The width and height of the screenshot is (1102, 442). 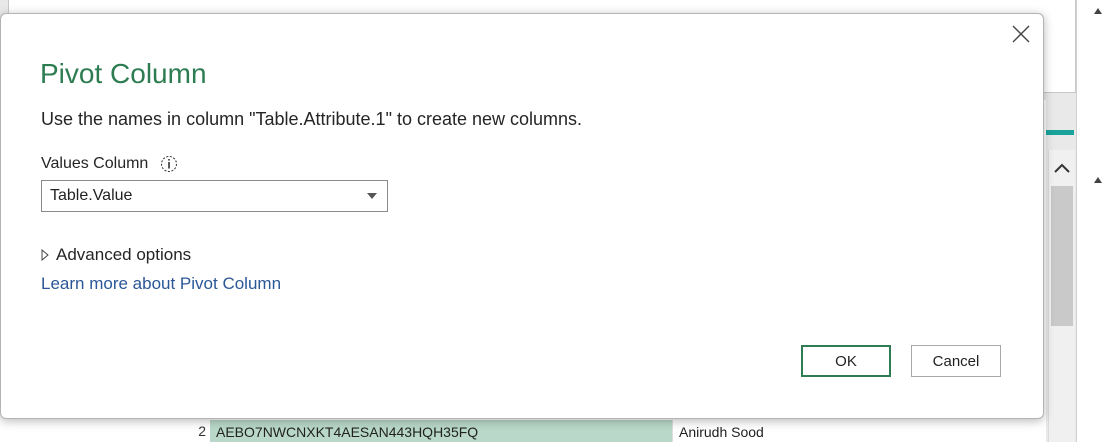 I want to click on advanced-options-label: Advanced options, so click(x=124, y=254).